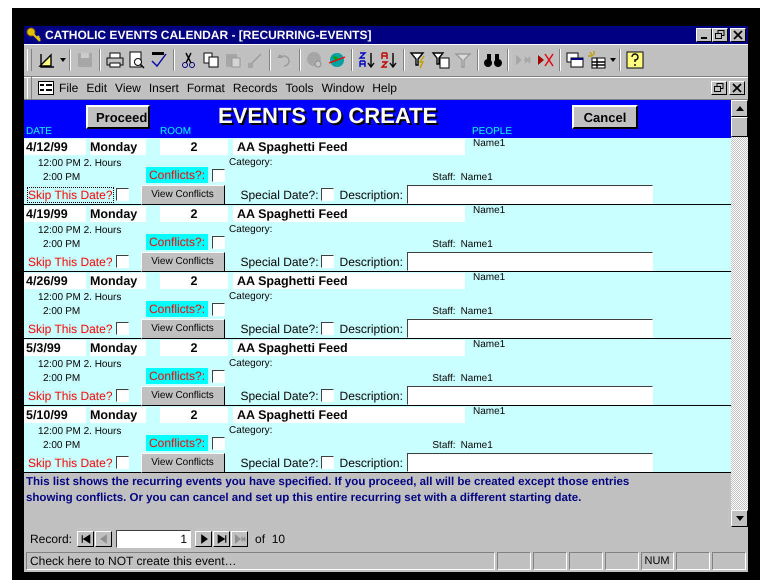  I want to click on menu-item: Records, so click(255, 88).